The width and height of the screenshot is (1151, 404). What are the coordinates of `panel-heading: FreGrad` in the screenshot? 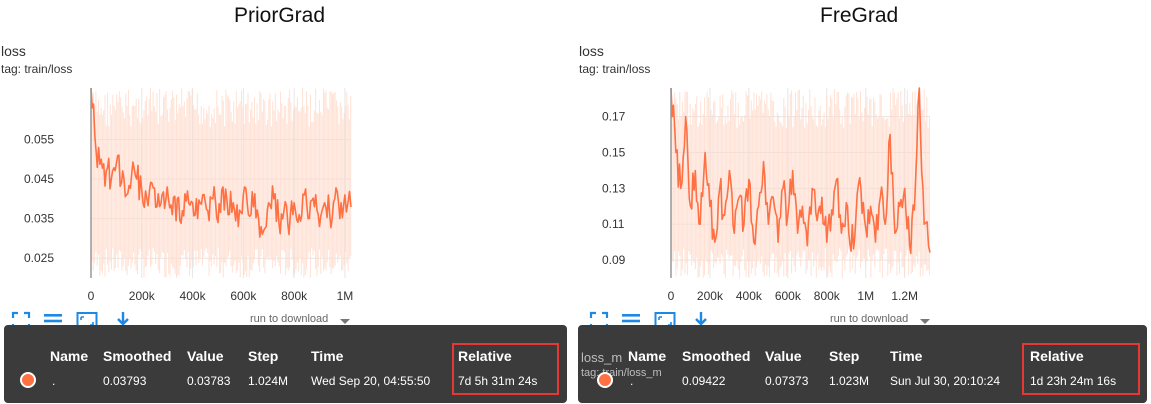 It's located at (859, 15).